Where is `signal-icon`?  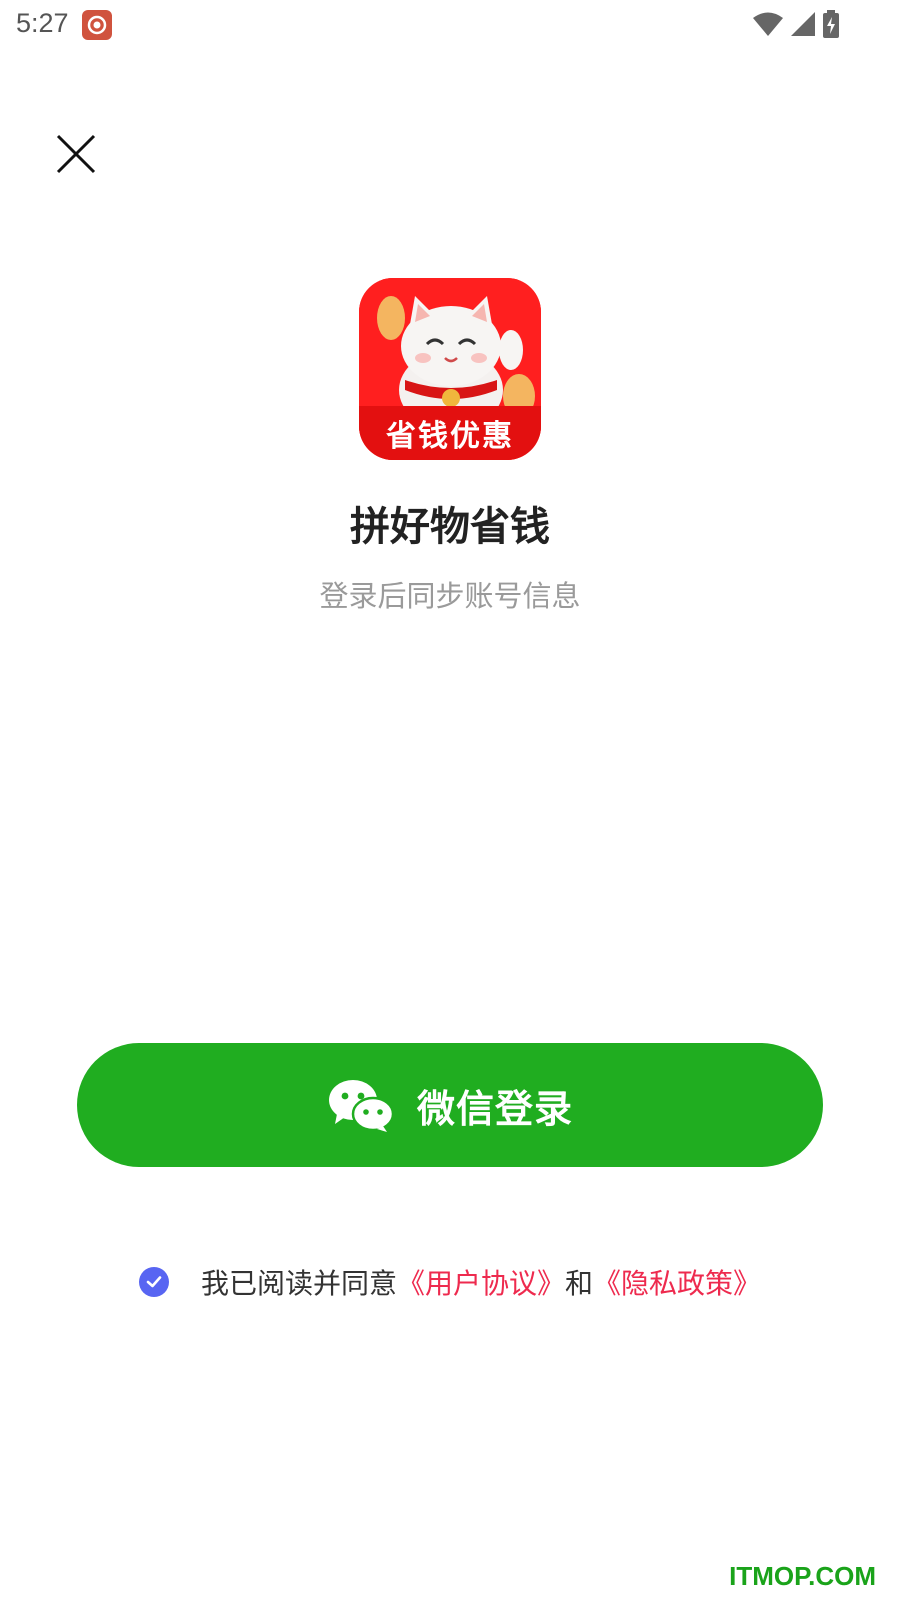 signal-icon is located at coordinates (803, 24).